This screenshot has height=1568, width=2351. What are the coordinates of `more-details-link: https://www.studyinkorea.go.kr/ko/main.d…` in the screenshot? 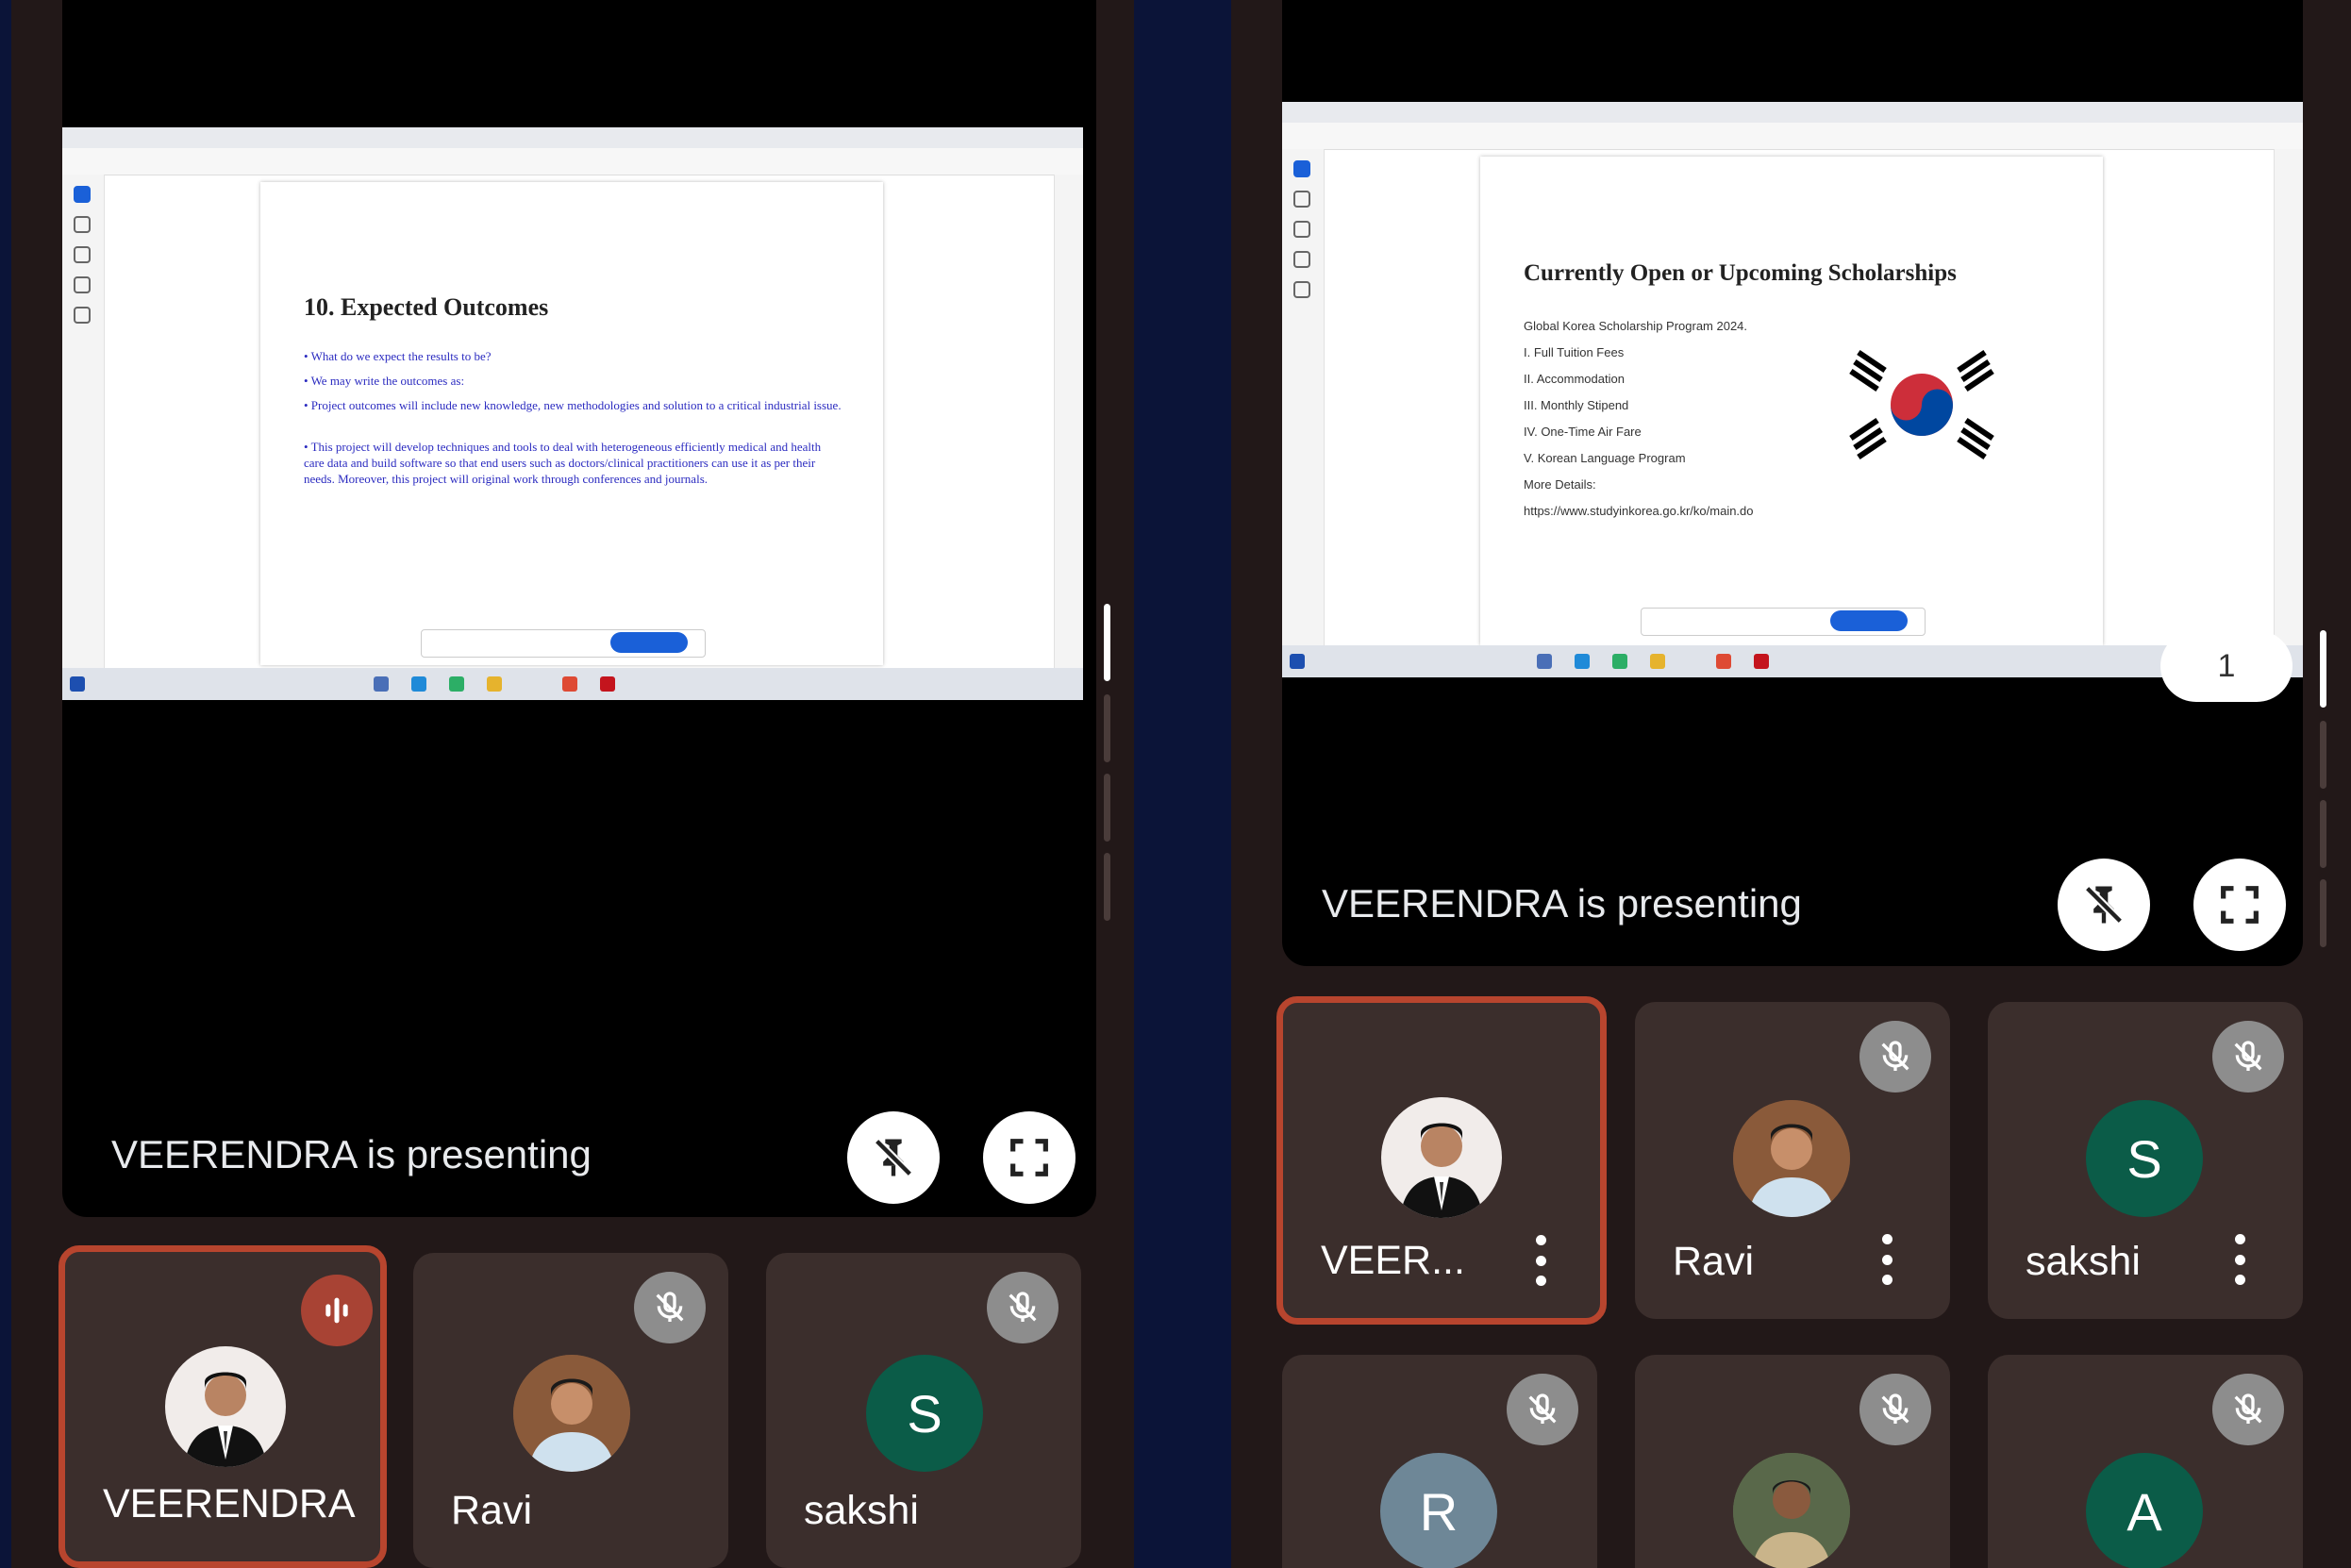 It's located at (1639, 511).